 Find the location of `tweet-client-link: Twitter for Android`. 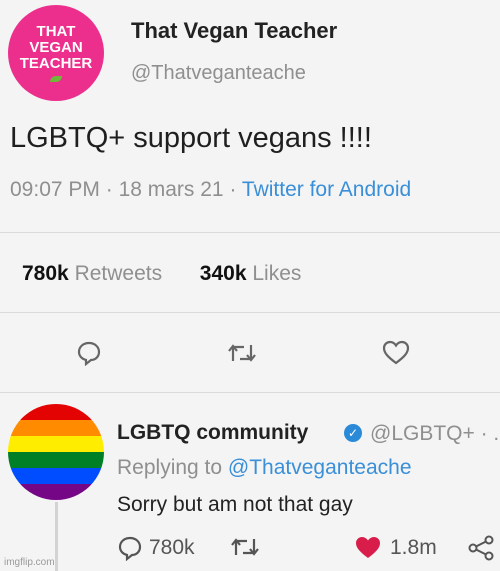

tweet-client-link: Twitter for Android is located at coordinates (326, 189).